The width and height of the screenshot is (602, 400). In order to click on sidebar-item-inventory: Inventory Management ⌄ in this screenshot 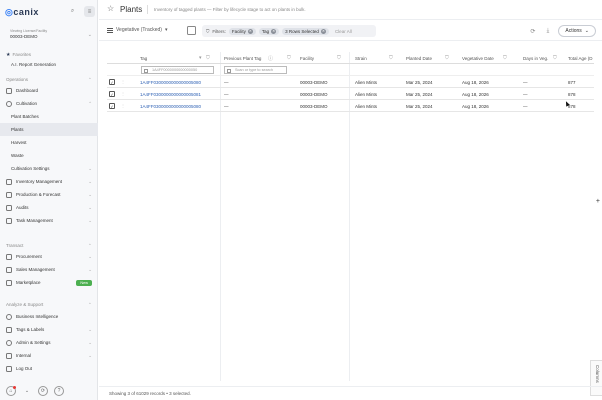, I will do `click(49, 181)`.